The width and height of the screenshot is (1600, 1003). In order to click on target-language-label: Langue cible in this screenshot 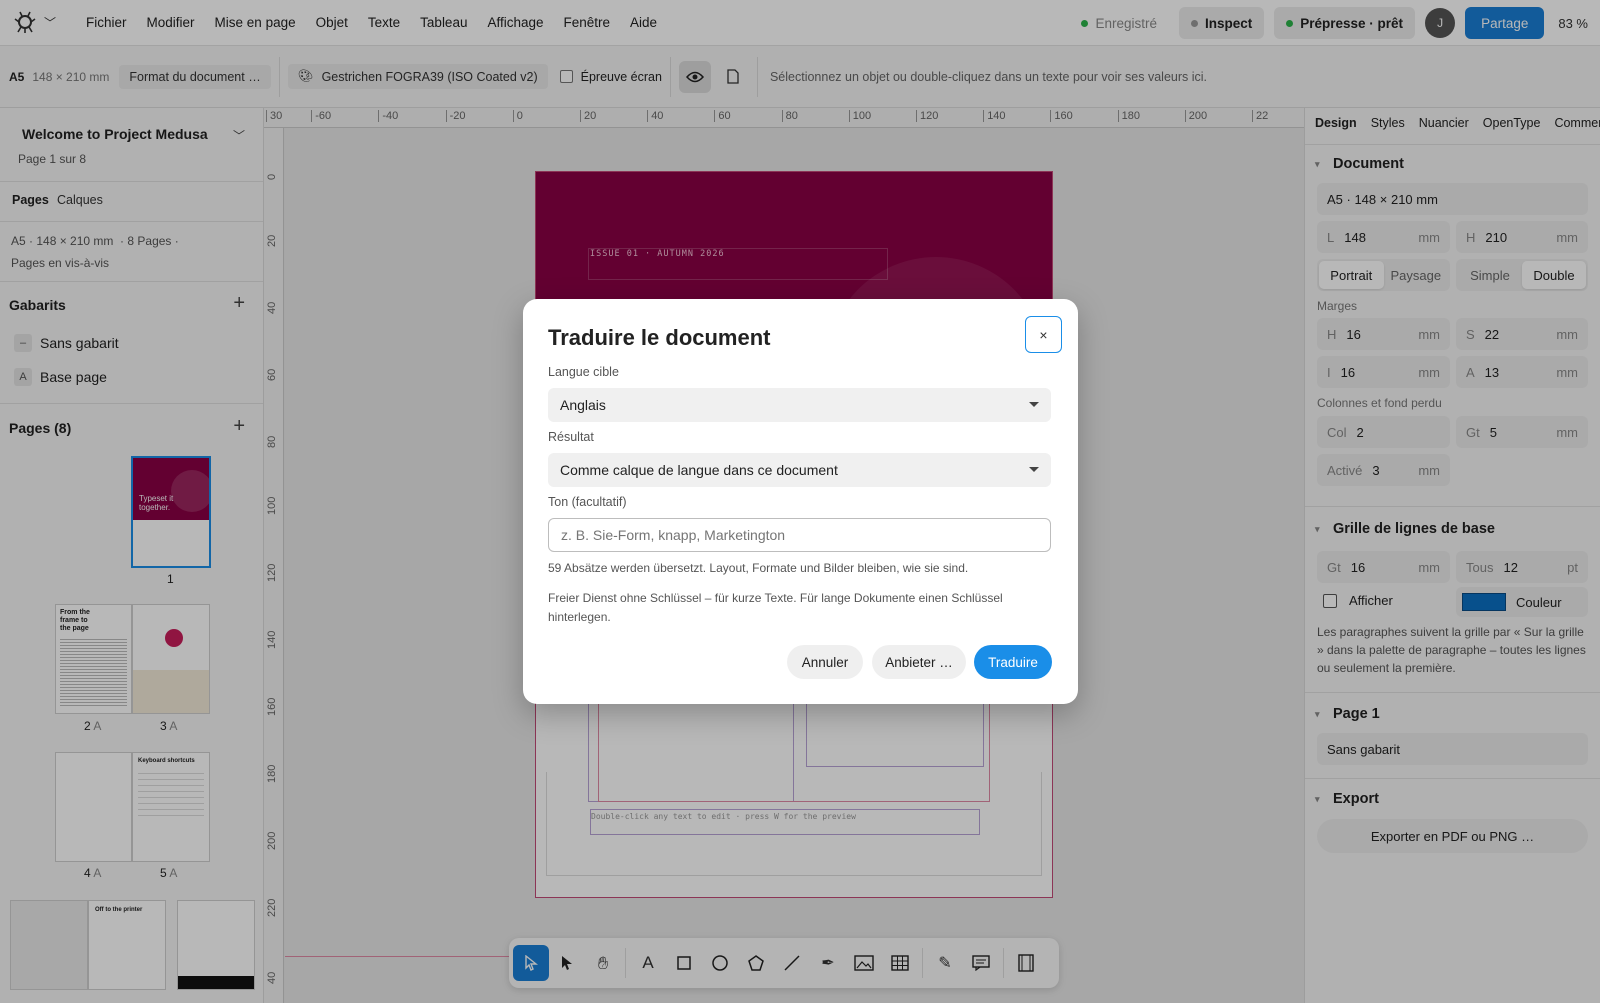, I will do `click(583, 372)`.